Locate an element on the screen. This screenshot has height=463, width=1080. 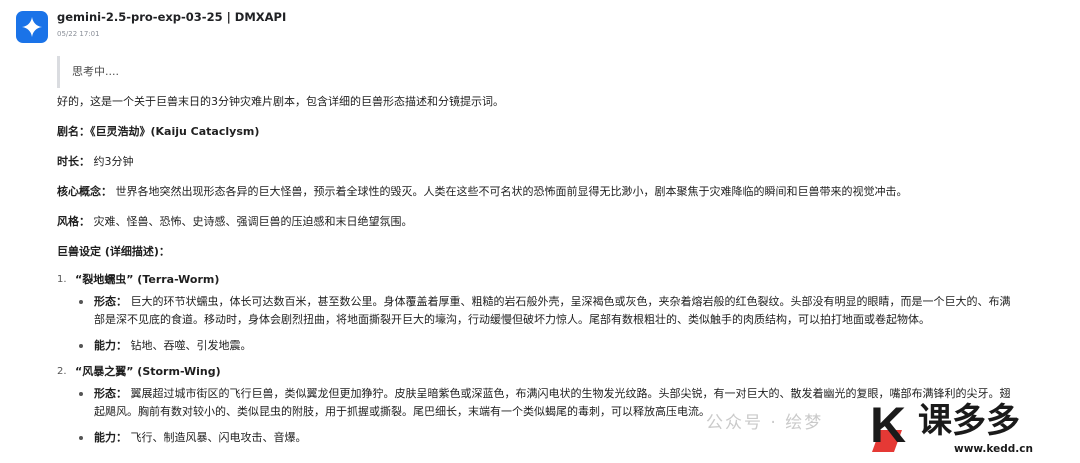
list-number: 2. is located at coordinates (62, 371).